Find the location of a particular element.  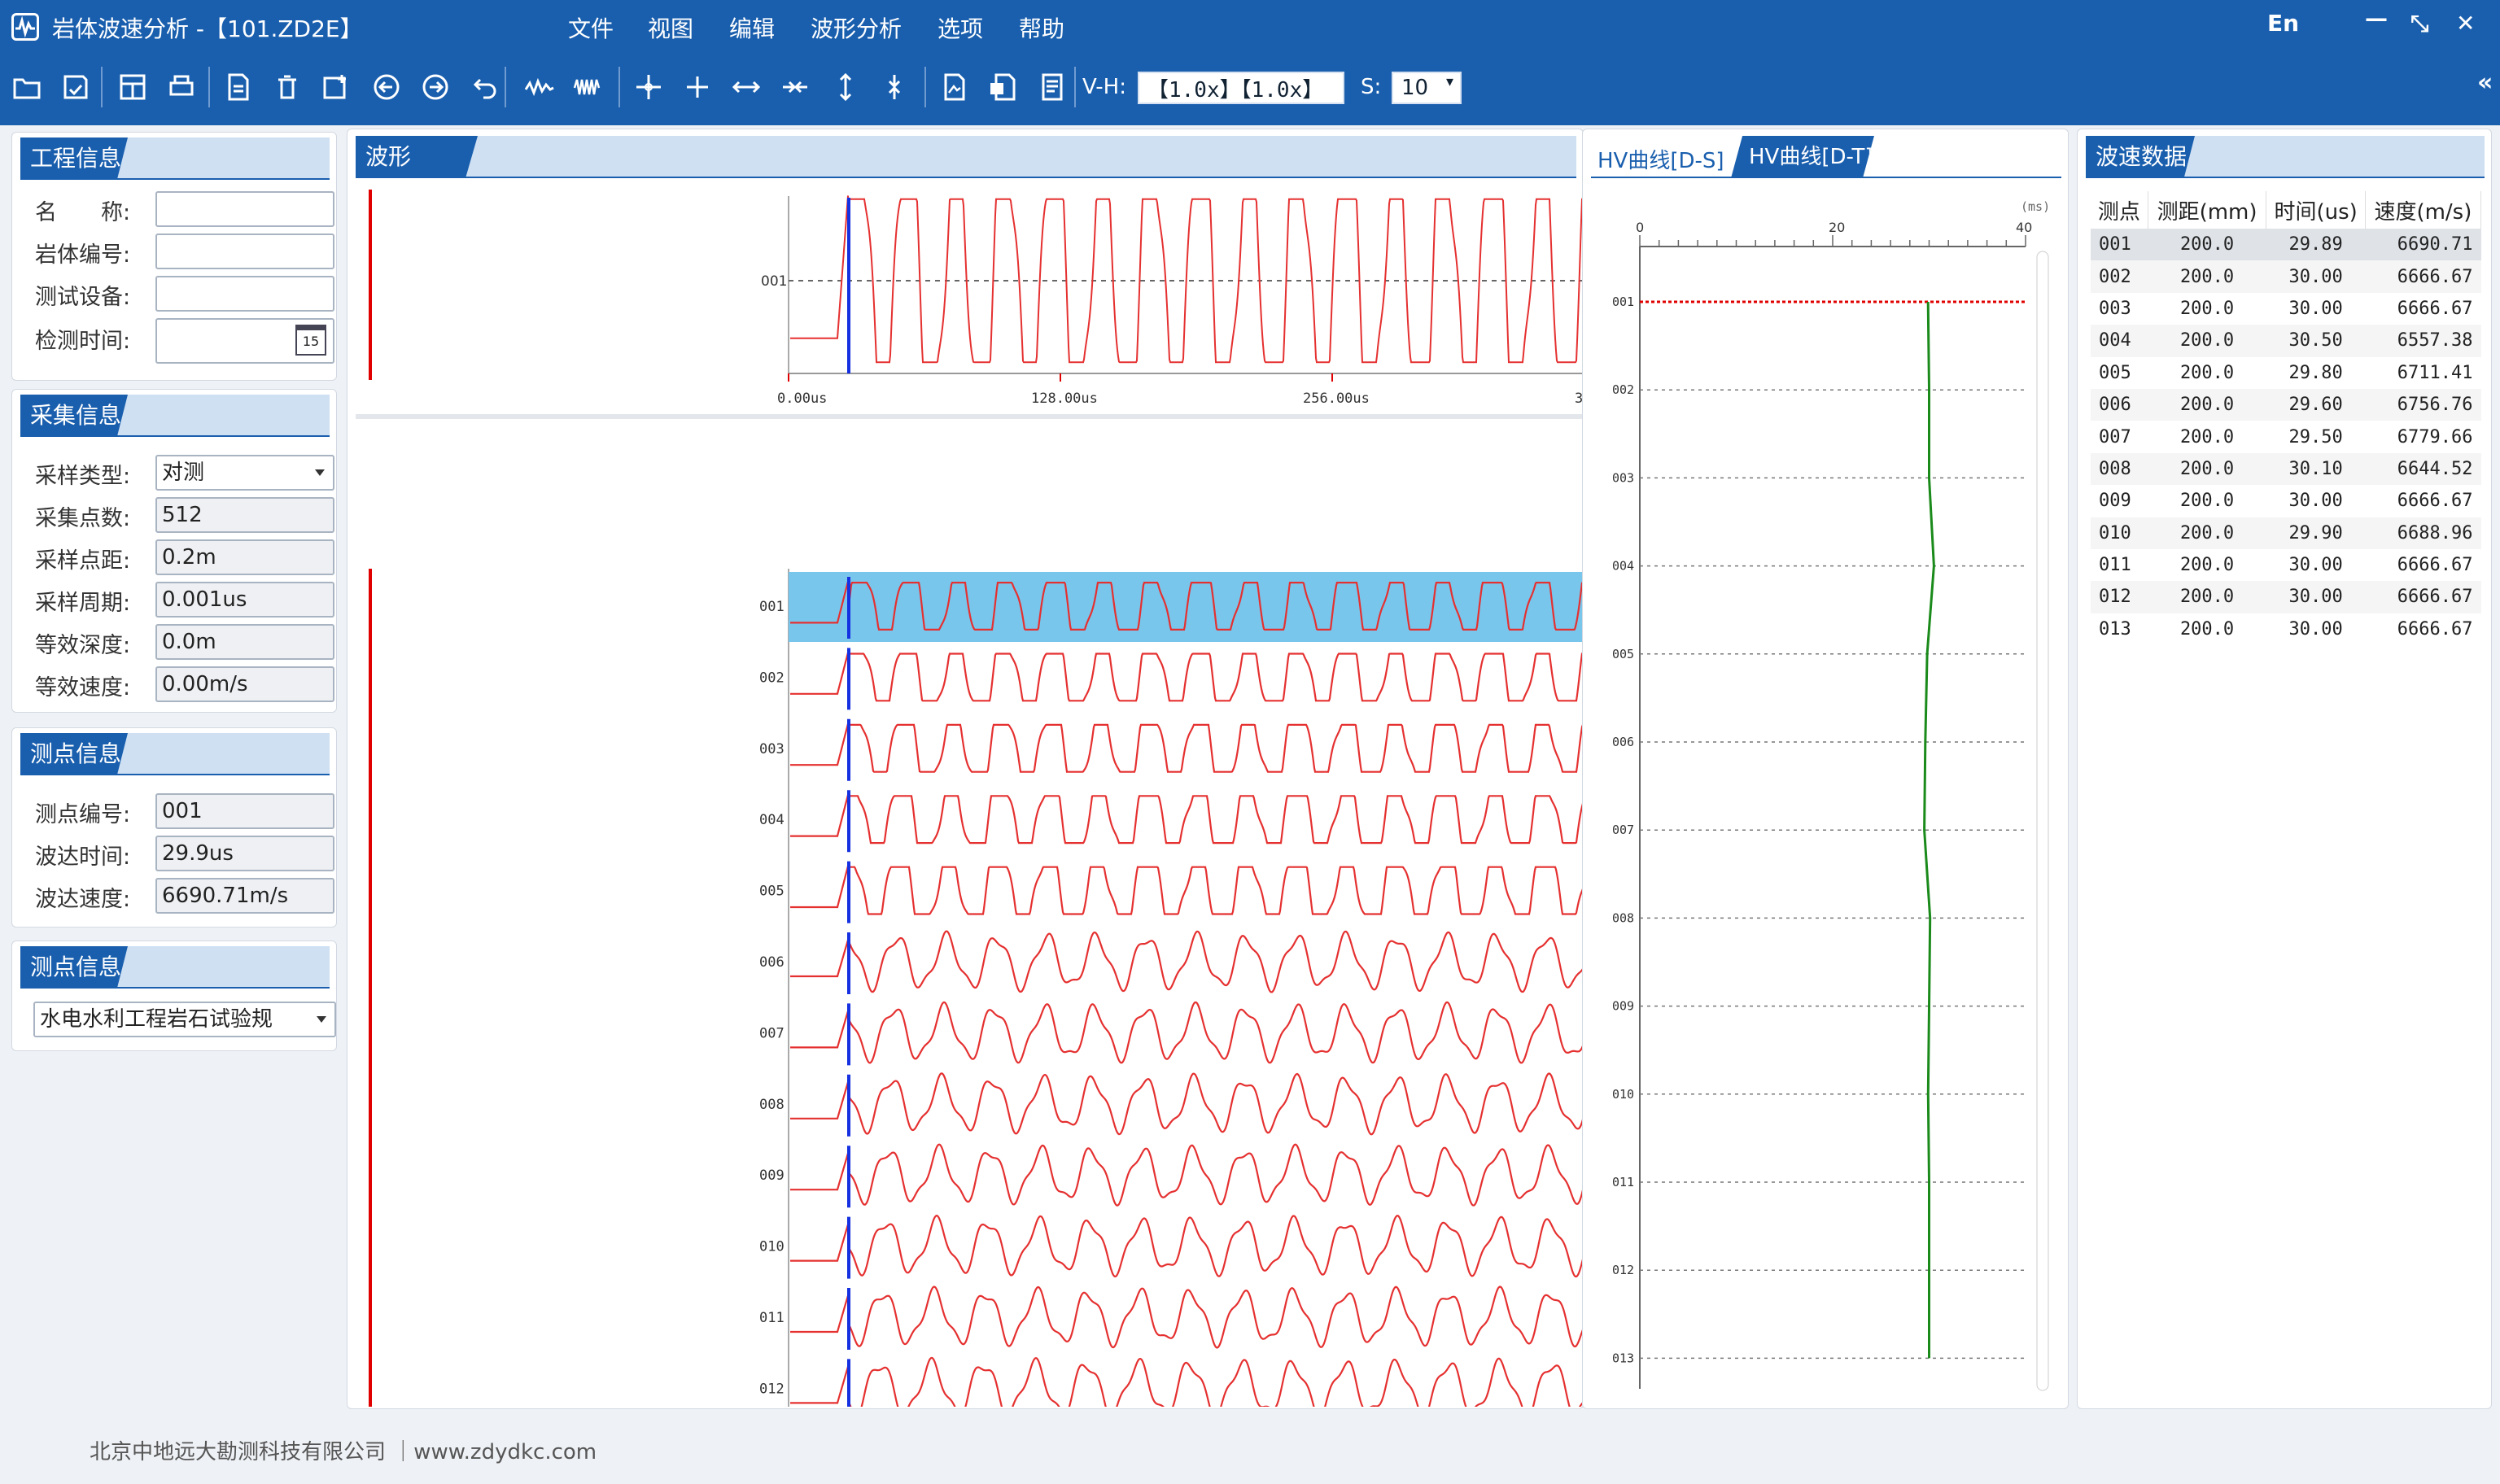

table-cell: 007 is located at coordinates (2115, 436).